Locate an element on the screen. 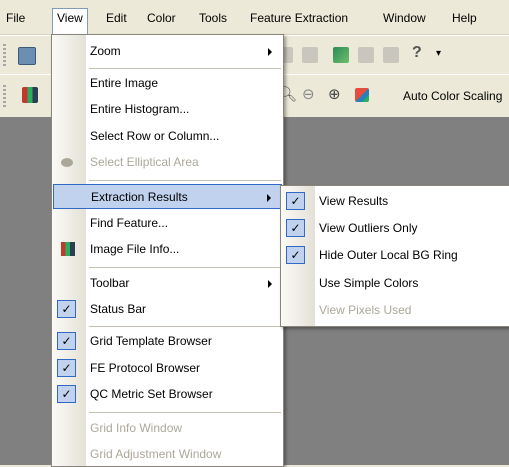 This screenshot has width=509, height=467. menu-window: Window is located at coordinates (404, 18).